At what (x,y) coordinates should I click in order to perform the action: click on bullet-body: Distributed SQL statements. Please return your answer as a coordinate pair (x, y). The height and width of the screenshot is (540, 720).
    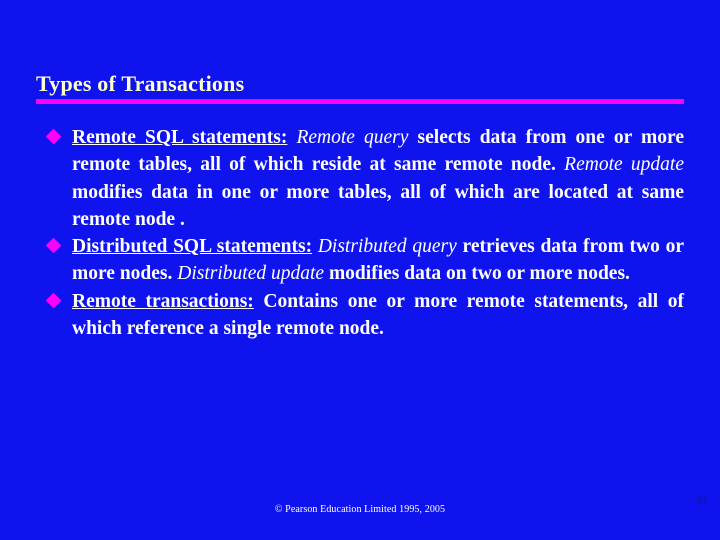
    Looking at the image, I should click on (378, 260).